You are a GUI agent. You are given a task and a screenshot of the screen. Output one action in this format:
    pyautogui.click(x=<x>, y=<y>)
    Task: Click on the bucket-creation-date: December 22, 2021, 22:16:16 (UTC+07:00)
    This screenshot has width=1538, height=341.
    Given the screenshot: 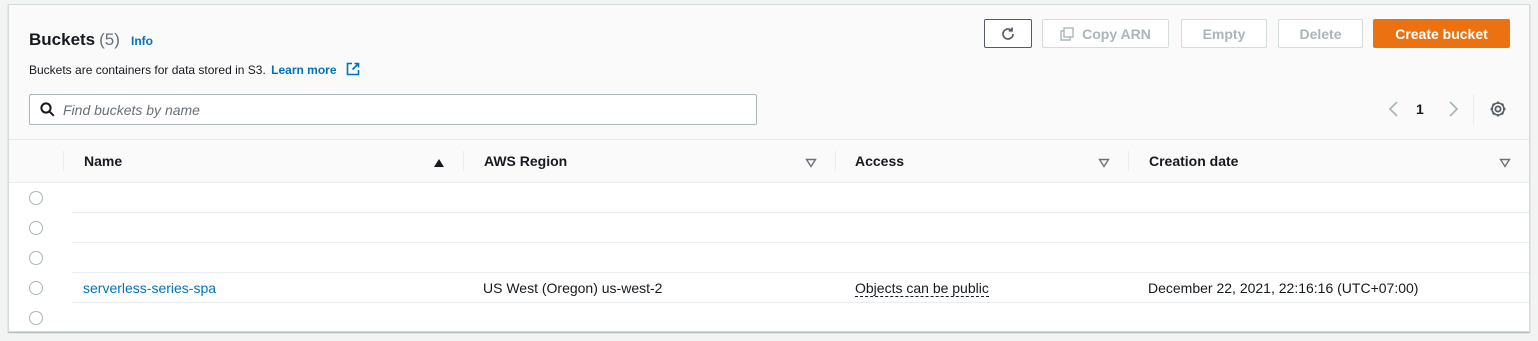 What is the action you would take?
    pyautogui.click(x=1283, y=288)
    